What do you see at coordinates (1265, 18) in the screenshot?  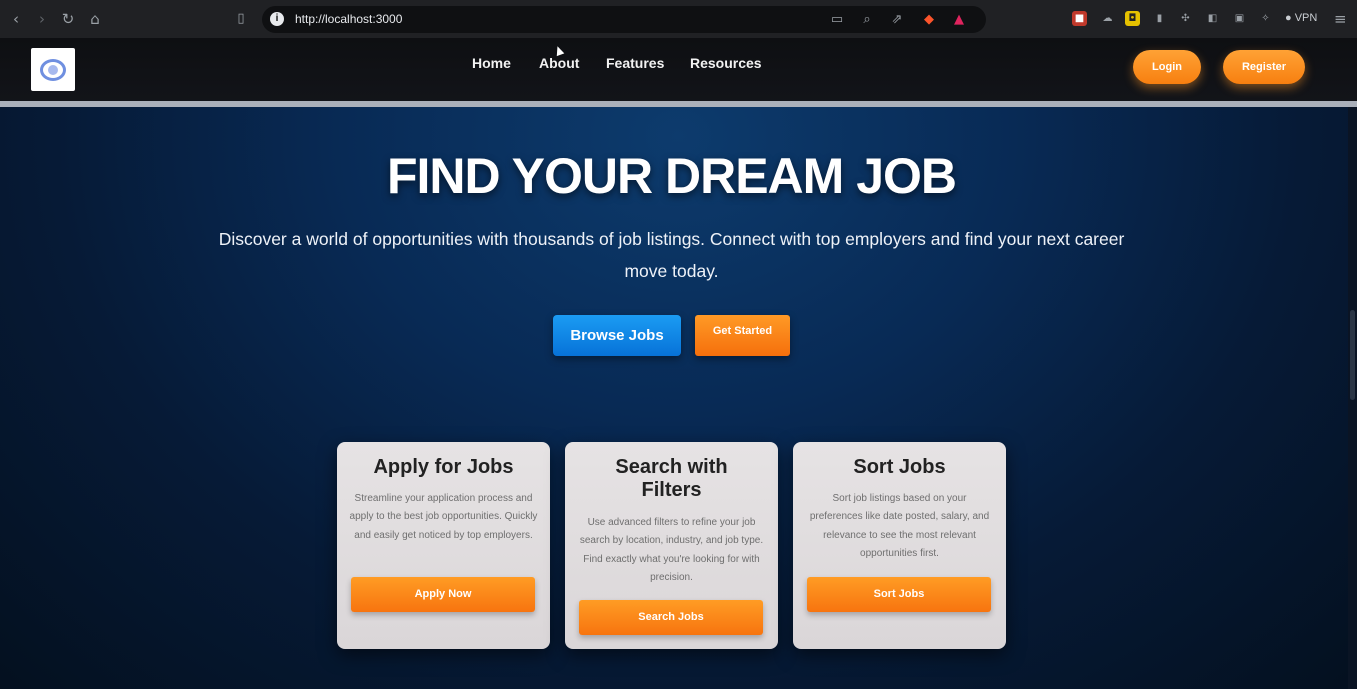 I see `extension-icon: ✧` at bounding box center [1265, 18].